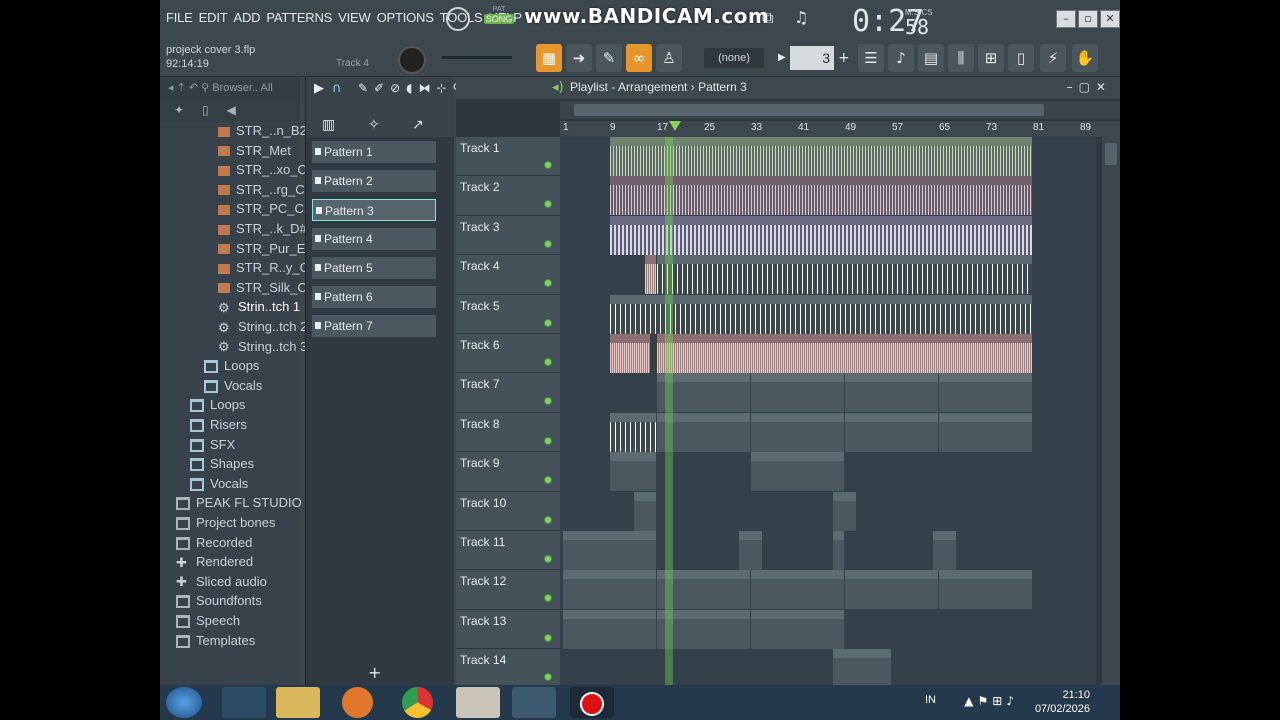 Image resolution: width=1280 pixels, height=720 pixels. What do you see at coordinates (357, 702) in the screenshot?
I see `firefox-icon` at bounding box center [357, 702].